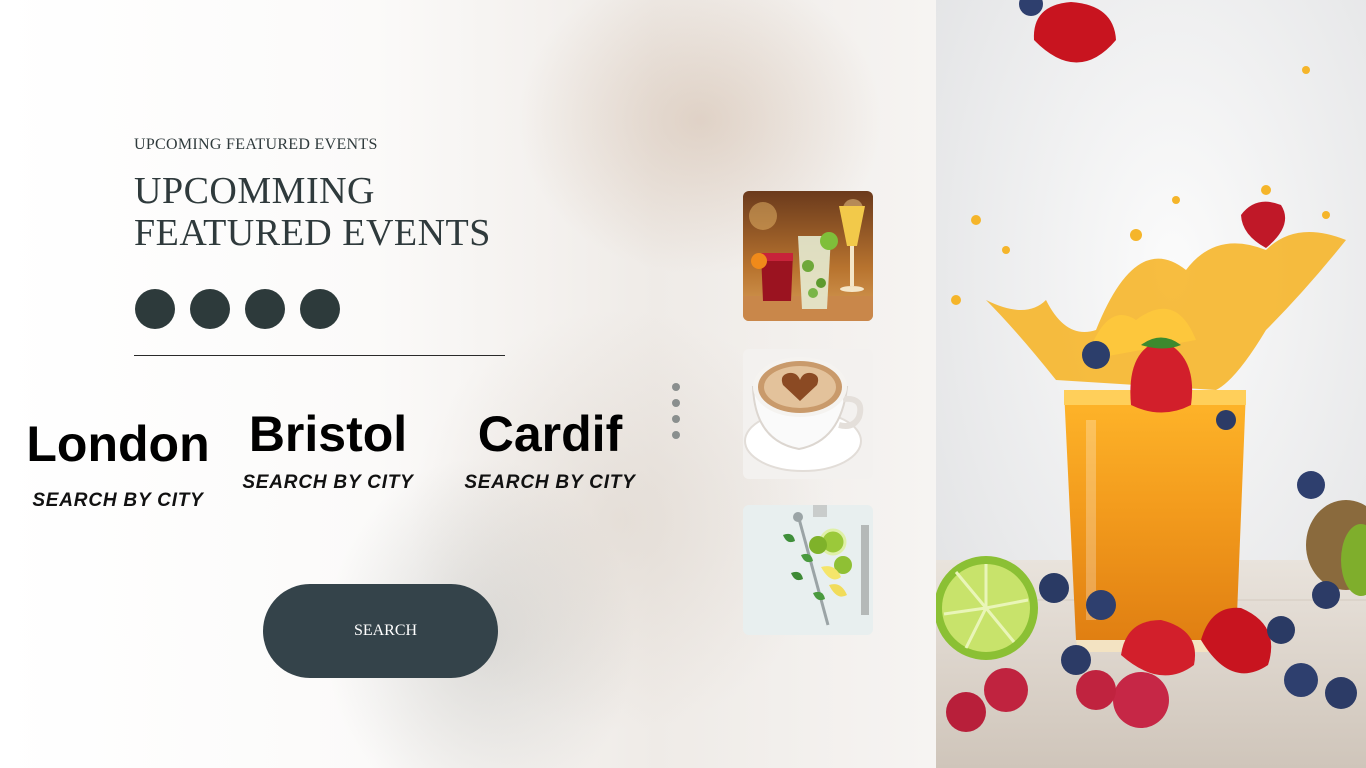 This screenshot has height=768, width=1366. I want to click on lime-mint-photo, so click(808, 570).